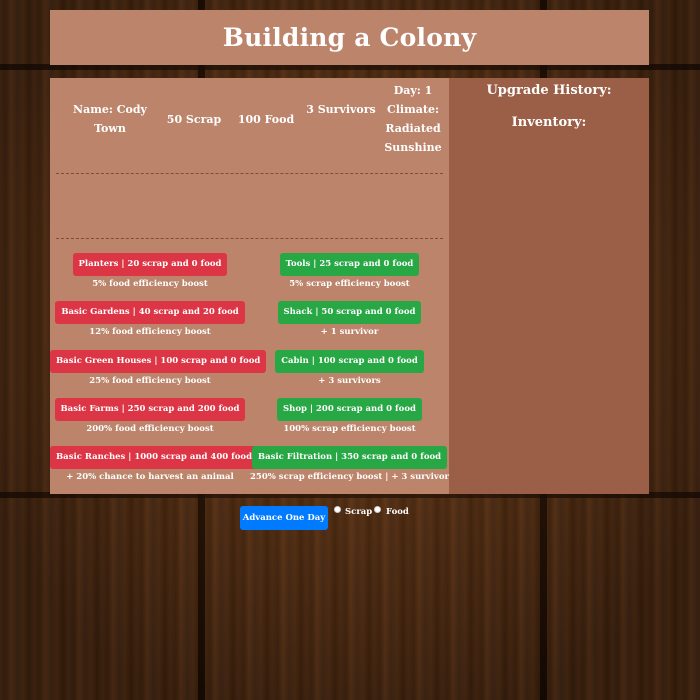  What do you see at coordinates (397, 512) in the screenshot?
I see `food-radio-label: Food` at bounding box center [397, 512].